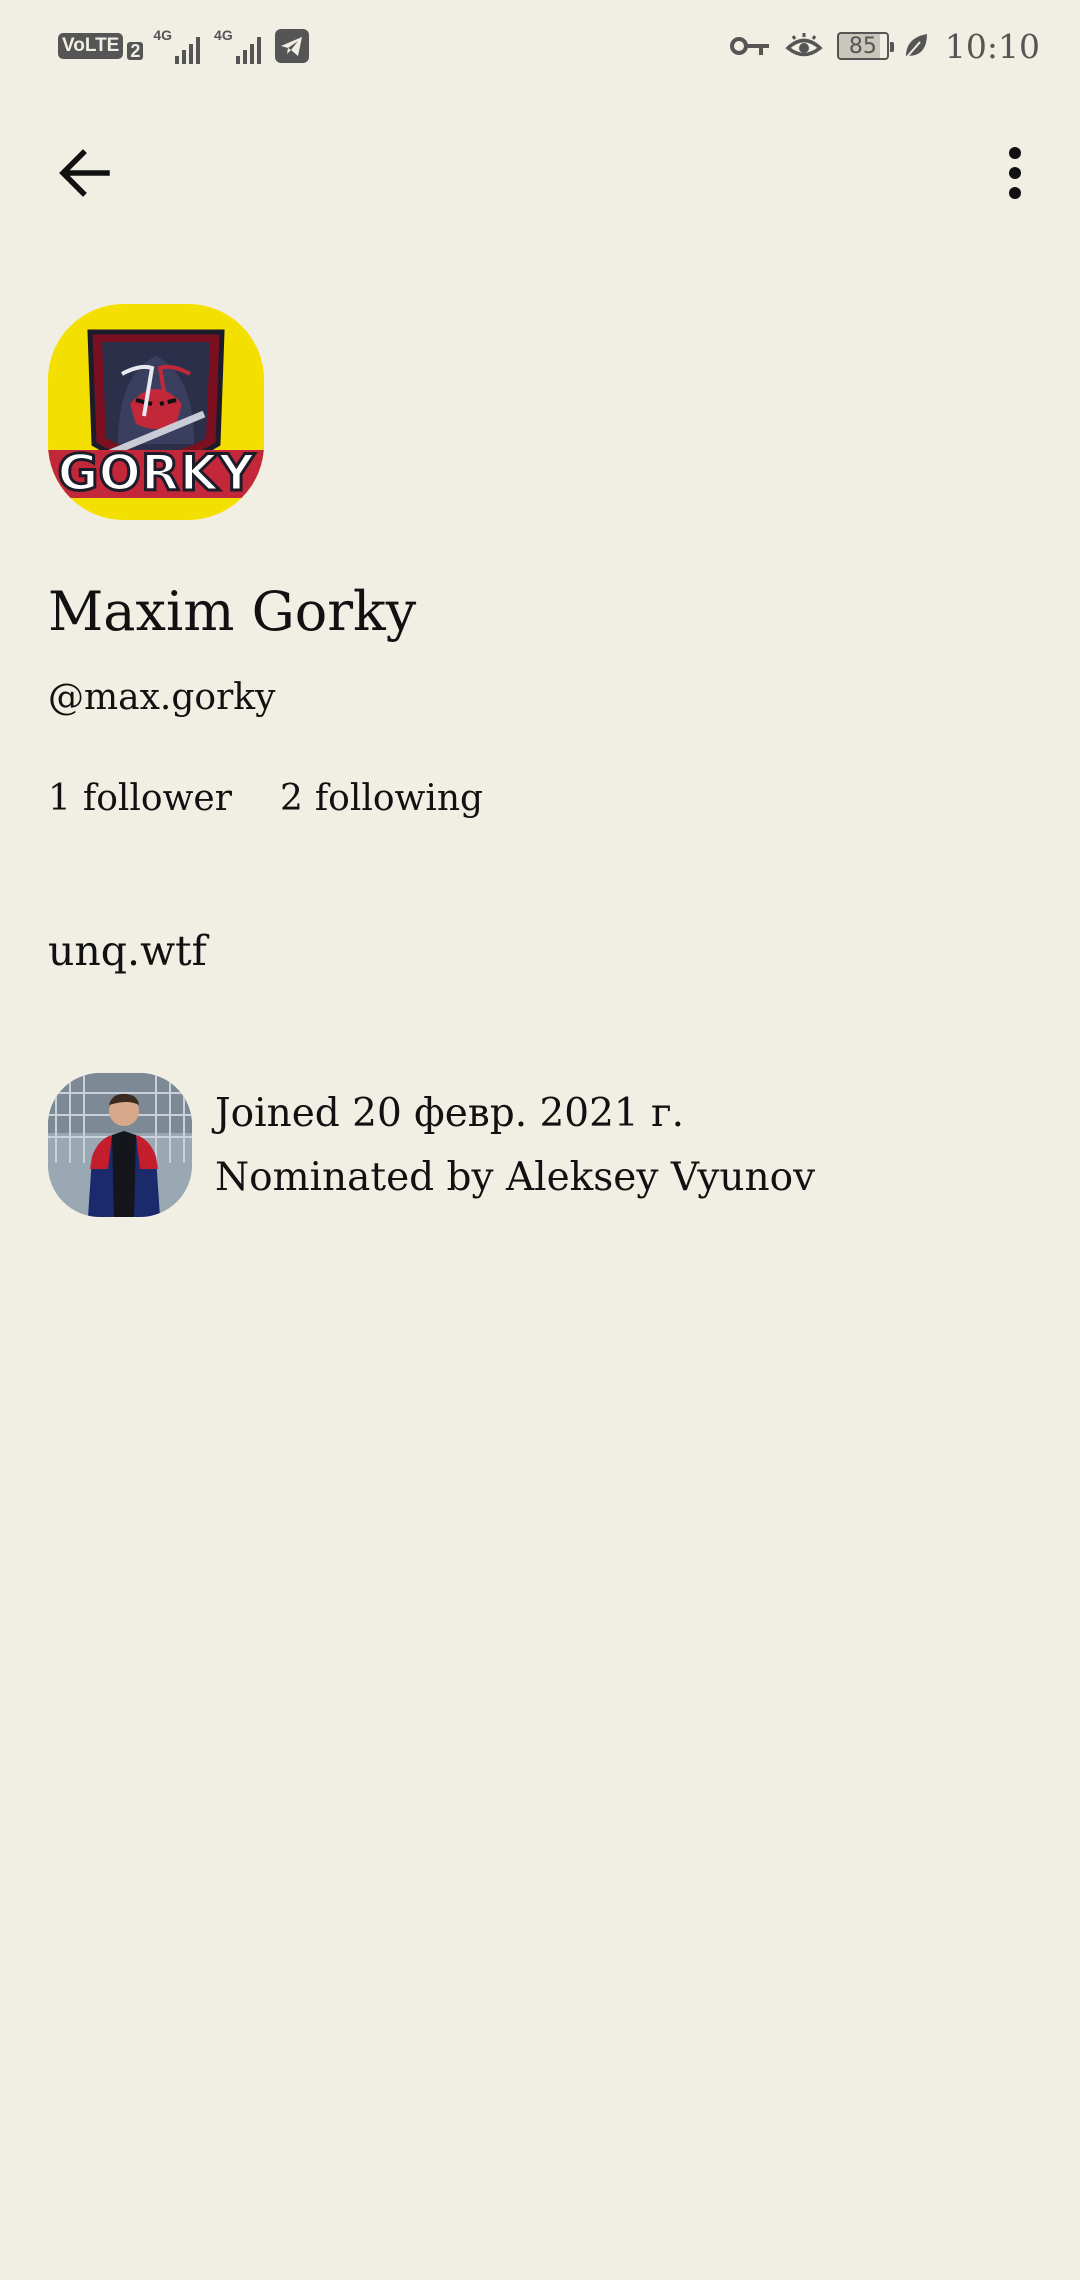  What do you see at coordinates (59, 798) in the screenshot?
I see `followers-count: 1` at bounding box center [59, 798].